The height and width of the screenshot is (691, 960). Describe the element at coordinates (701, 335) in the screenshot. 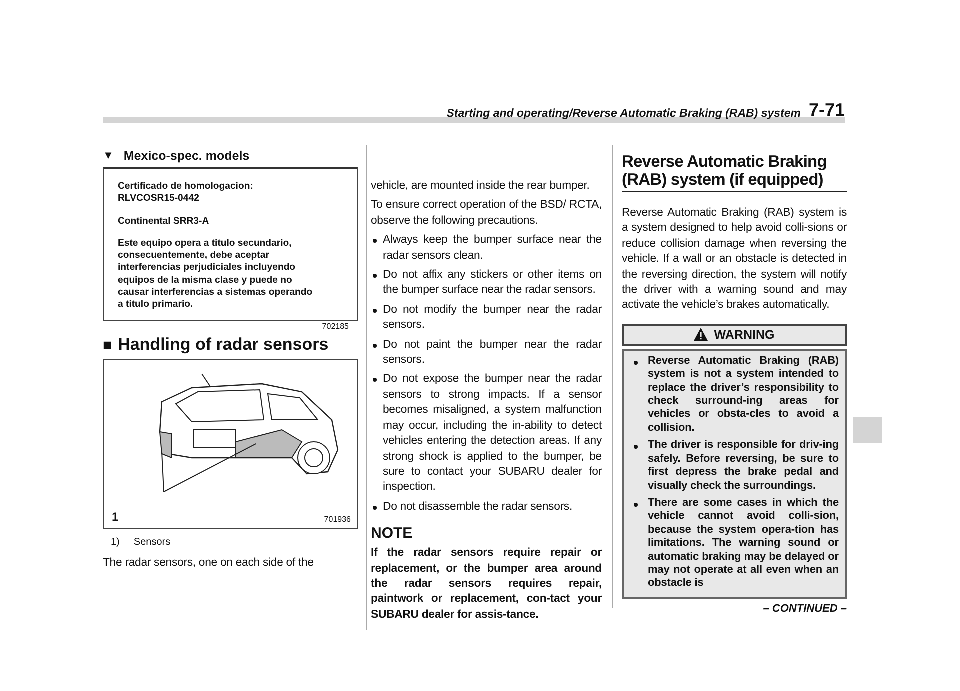

I see `warning-icon` at that location.